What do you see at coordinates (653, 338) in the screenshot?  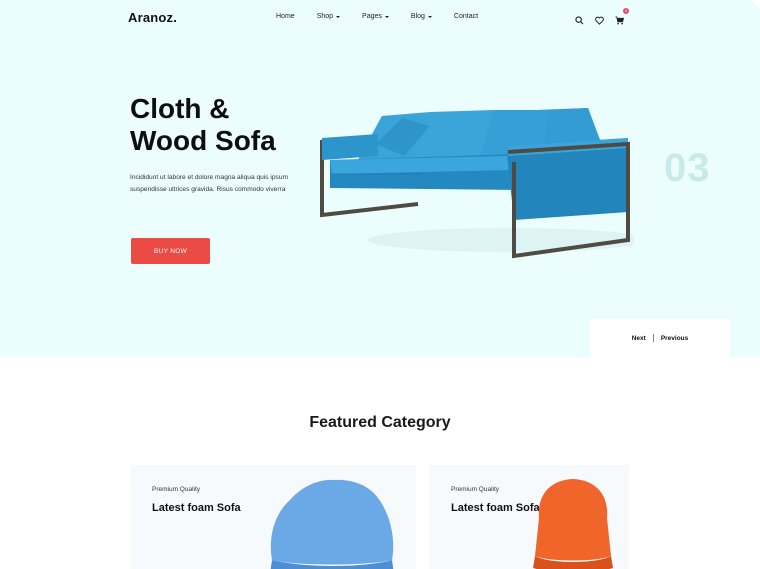 I see `pager-divider` at bounding box center [653, 338].